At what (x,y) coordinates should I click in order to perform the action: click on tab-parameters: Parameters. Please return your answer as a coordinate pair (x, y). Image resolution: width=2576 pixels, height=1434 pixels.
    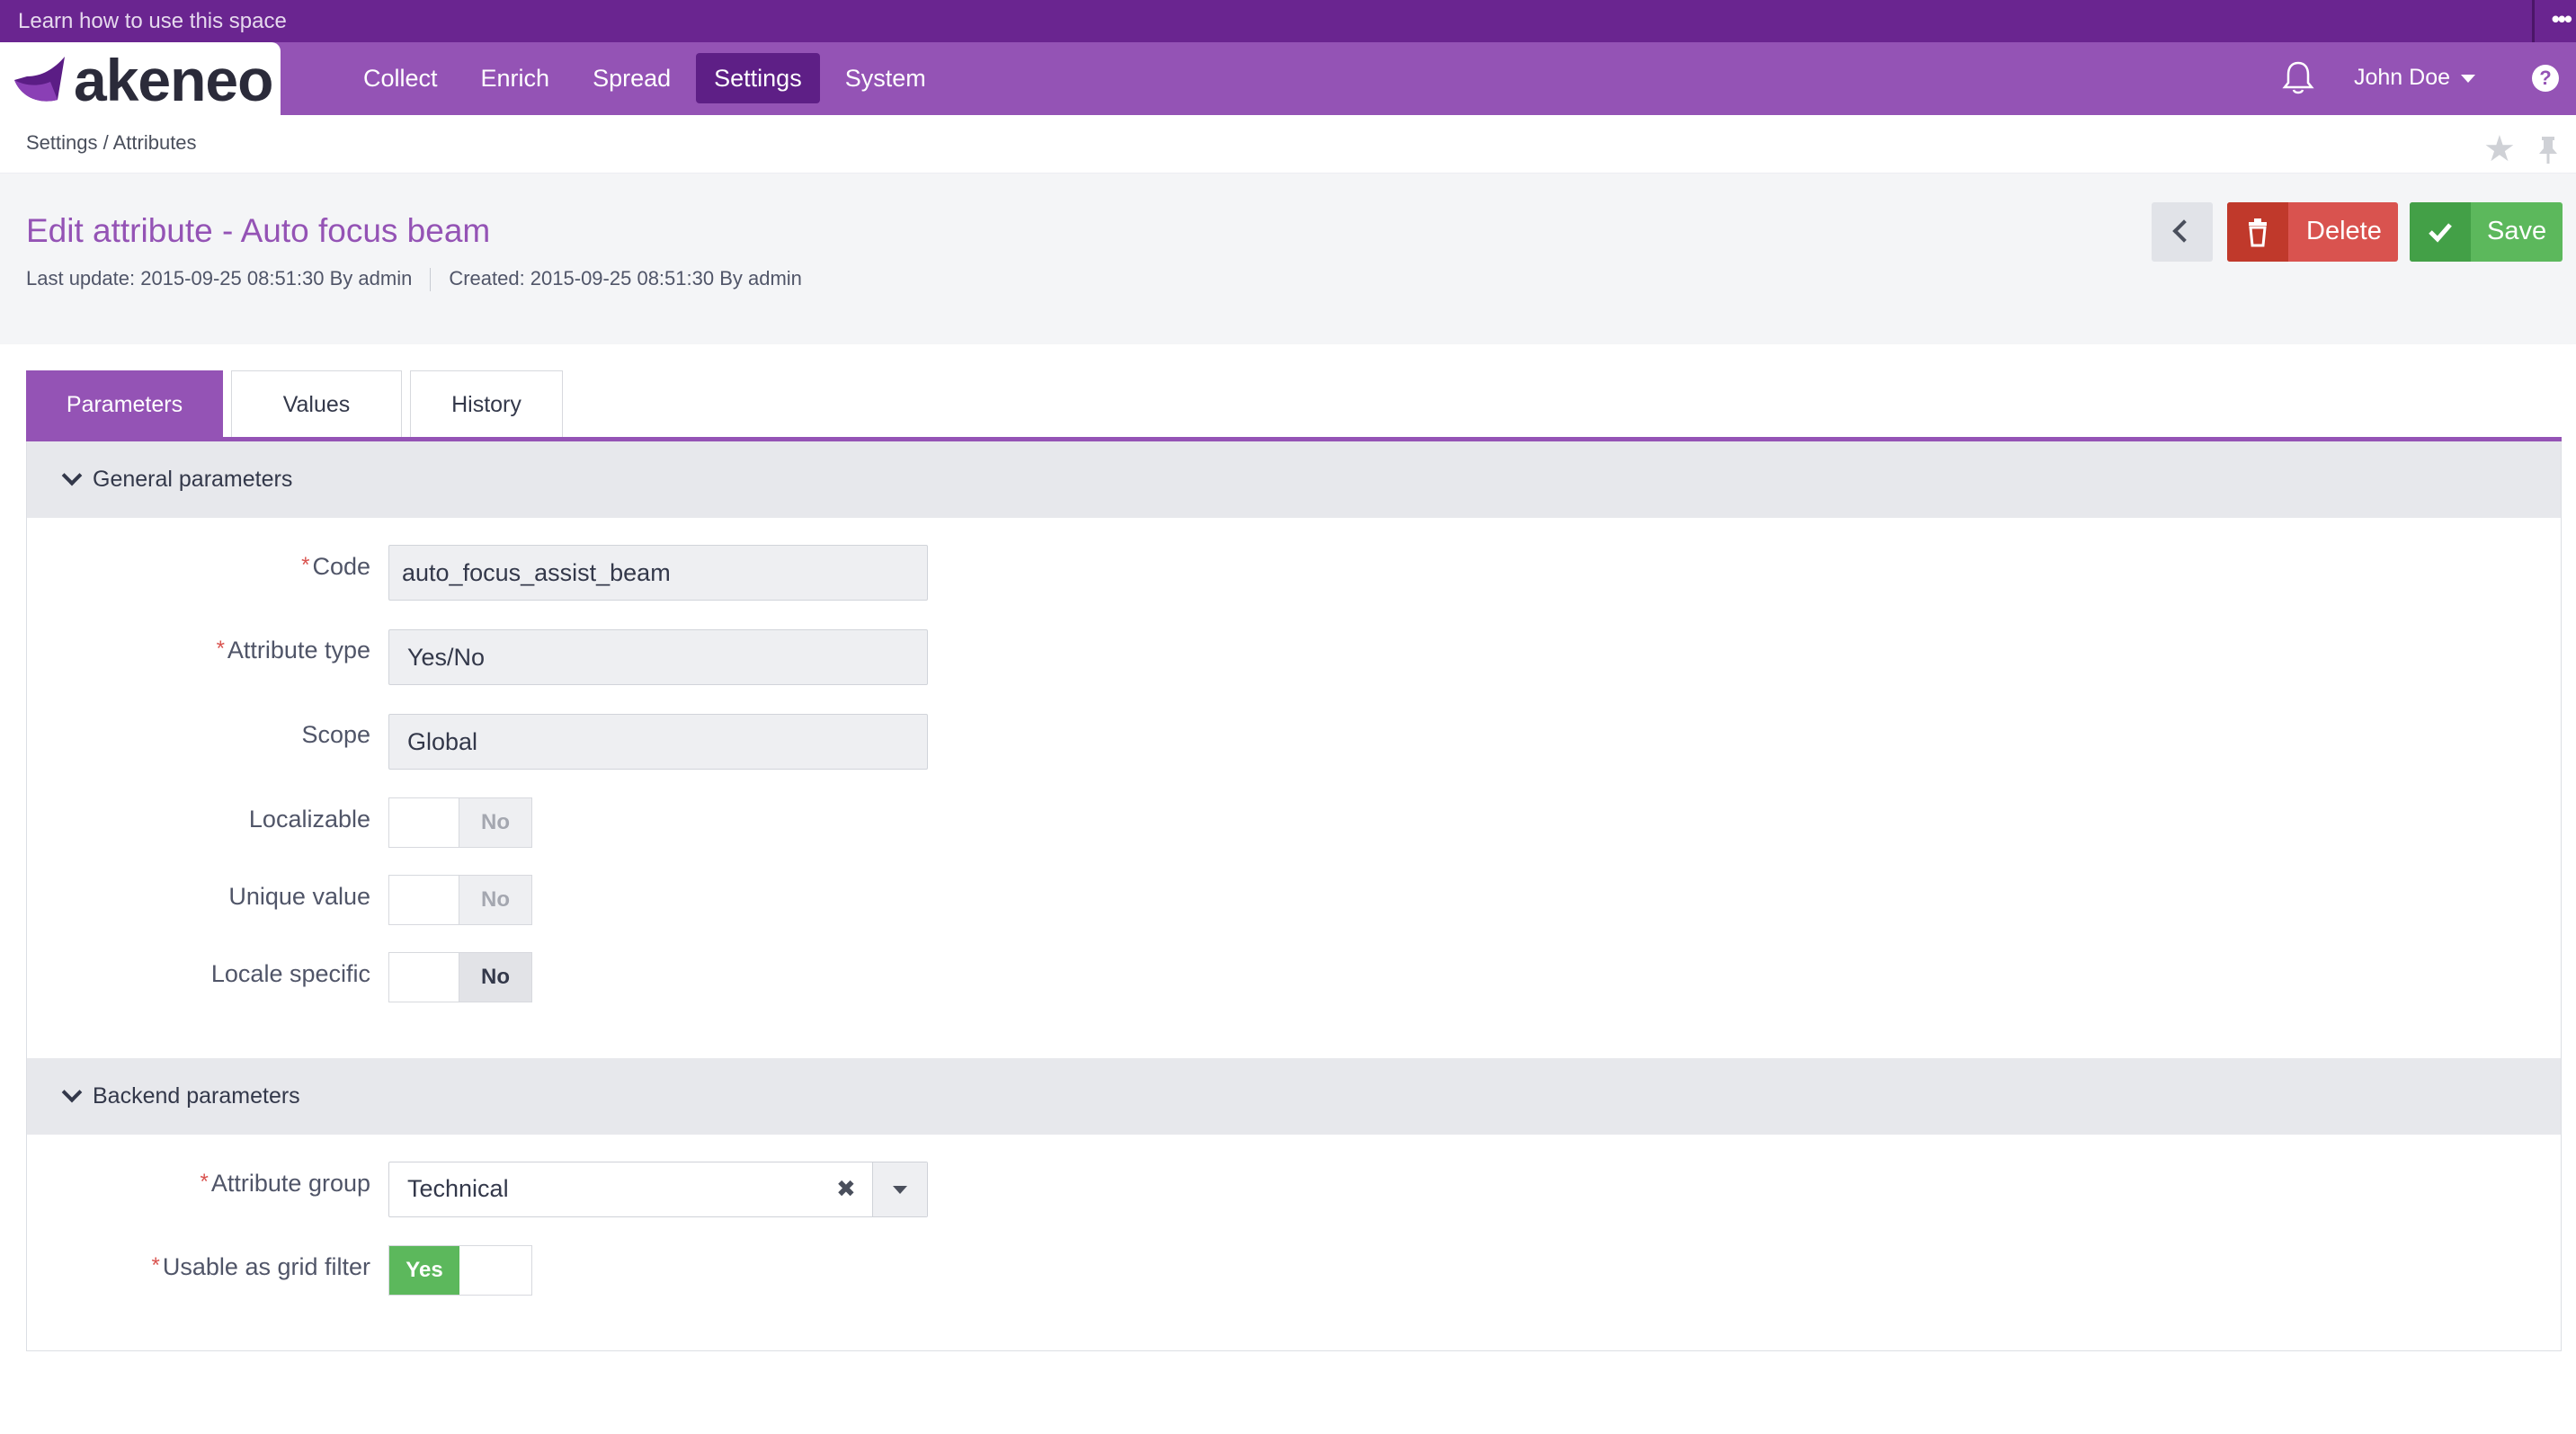
    Looking at the image, I should click on (125, 404).